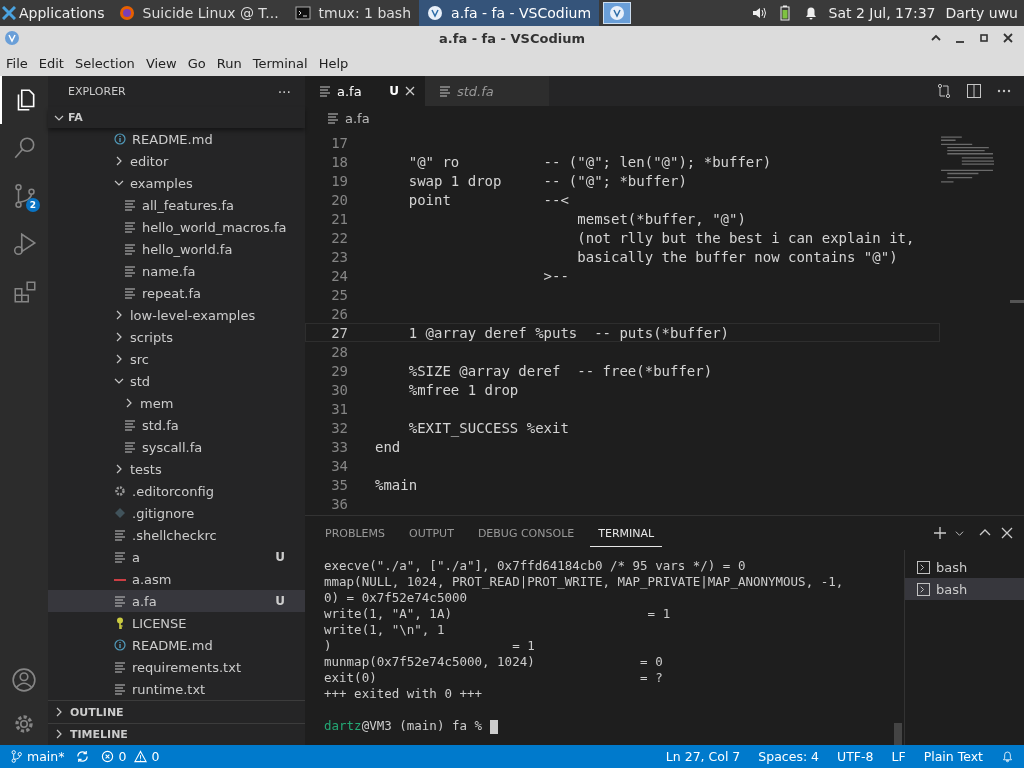 Image resolution: width=1024 pixels, height=768 pixels. I want to click on editor-tab: std.fa, so click(487, 91).